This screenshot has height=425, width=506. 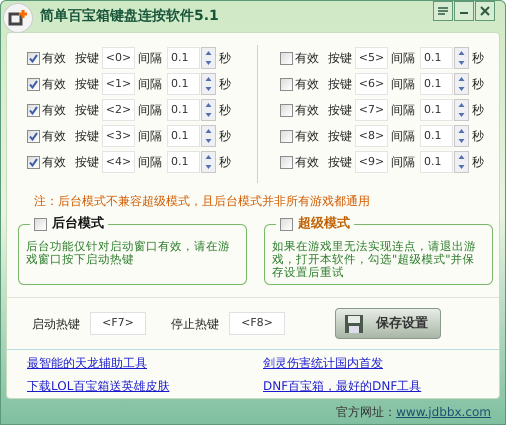 What do you see at coordinates (202, 201) in the screenshot?
I see `note-text: 注：后台模式不兼容超级模式，且后台模式并非所有游戏都通用` at bounding box center [202, 201].